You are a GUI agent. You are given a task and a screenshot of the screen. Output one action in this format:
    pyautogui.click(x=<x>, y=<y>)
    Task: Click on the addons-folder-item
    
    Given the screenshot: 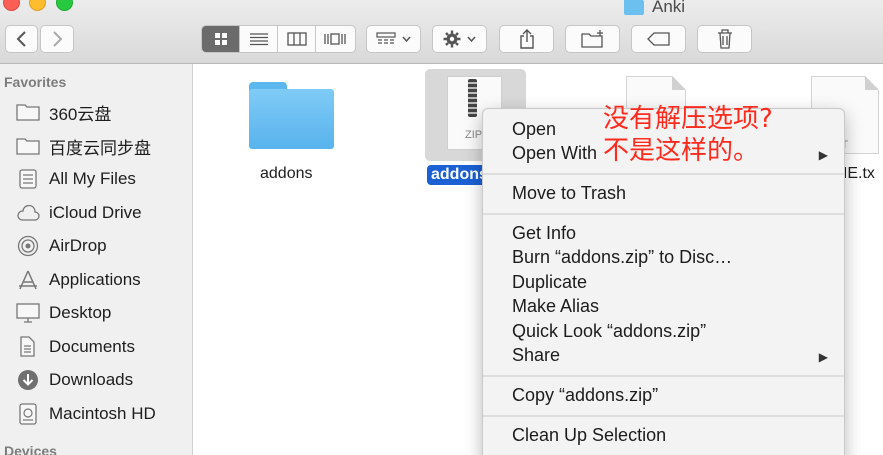 What is the action you would take?
    pyautogui.click(x=291, y=116)
    